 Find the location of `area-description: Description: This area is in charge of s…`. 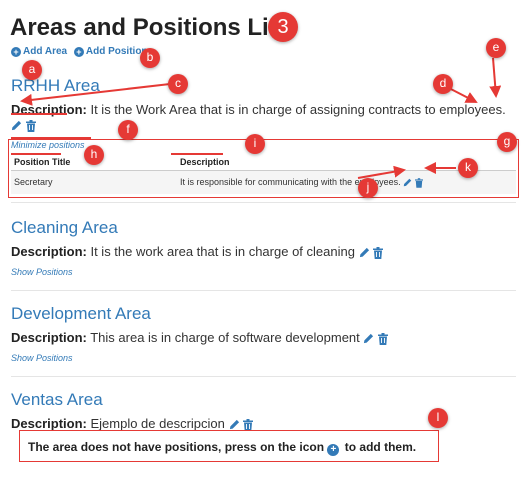

area-description: Description: This area is in charge of s… is located at coordinates (263, 337).